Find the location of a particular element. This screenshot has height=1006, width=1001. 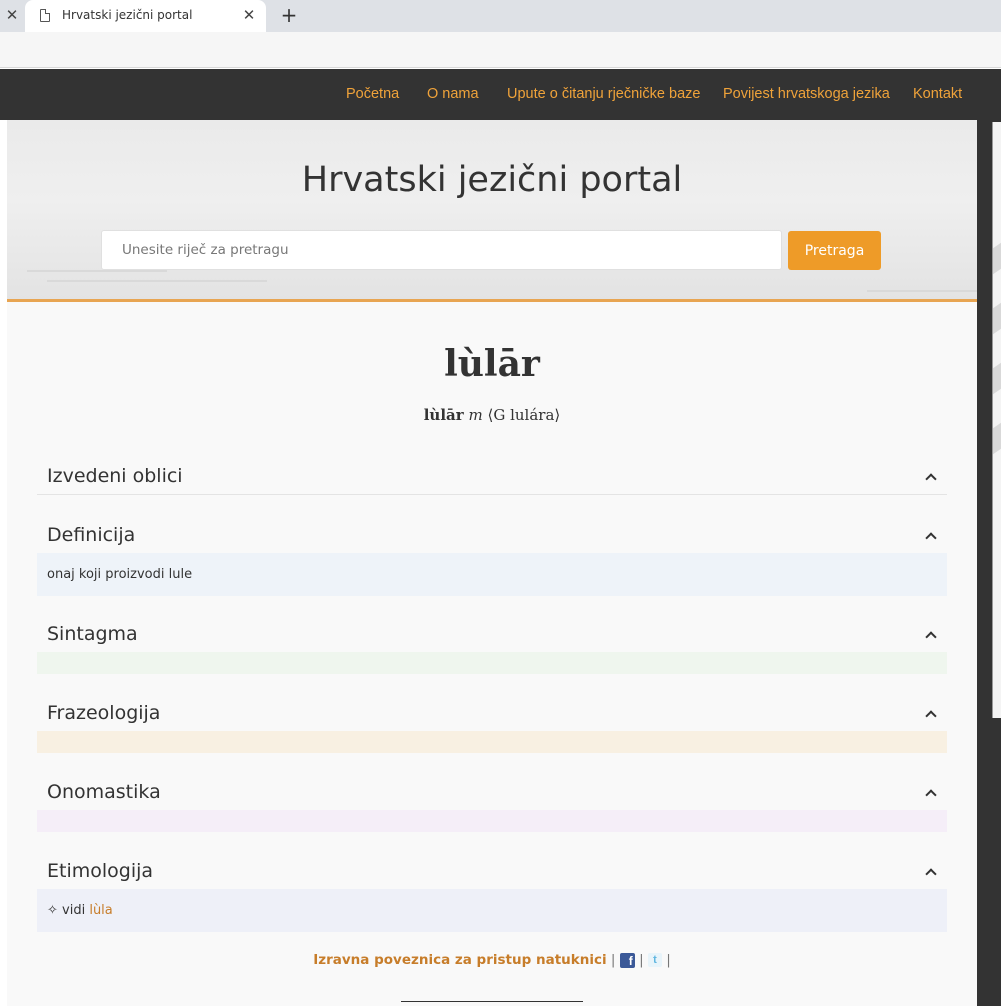

footer-divider is located at coordinates (492, 1001).